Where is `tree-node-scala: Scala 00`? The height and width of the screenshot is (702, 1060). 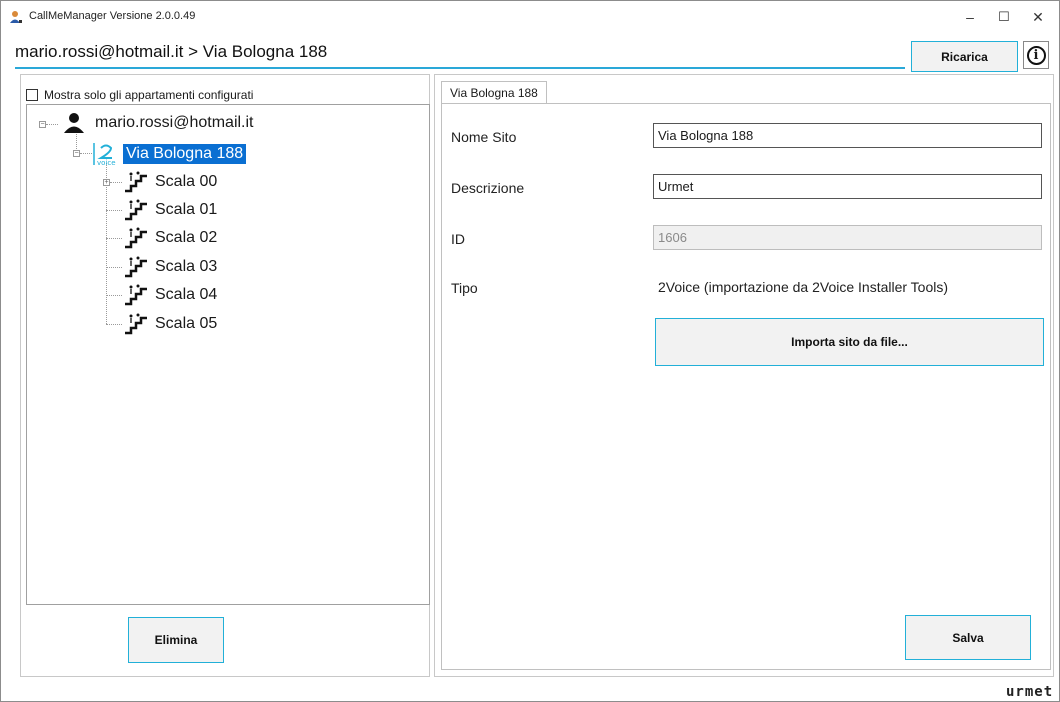
tree-node-scala: Scala 00 is located at coordinates (170, 182).